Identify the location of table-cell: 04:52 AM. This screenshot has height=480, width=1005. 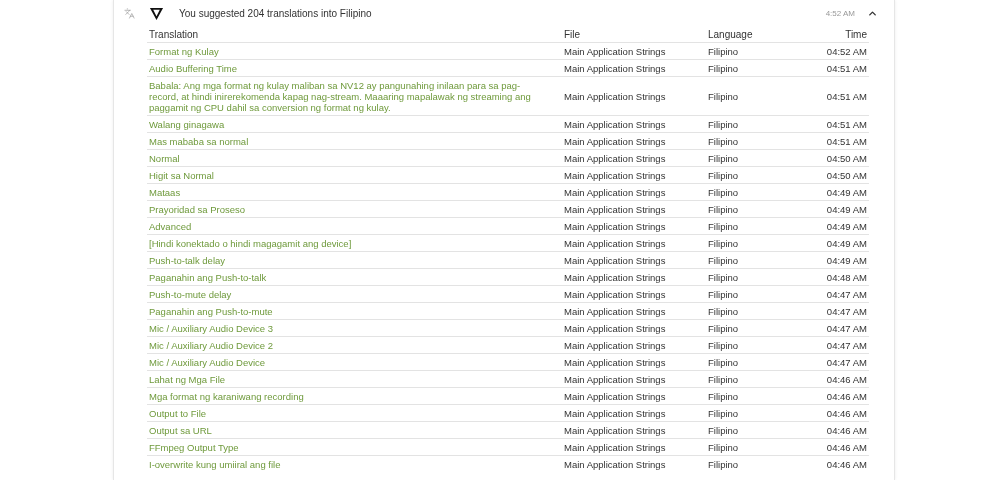
(837, 51).